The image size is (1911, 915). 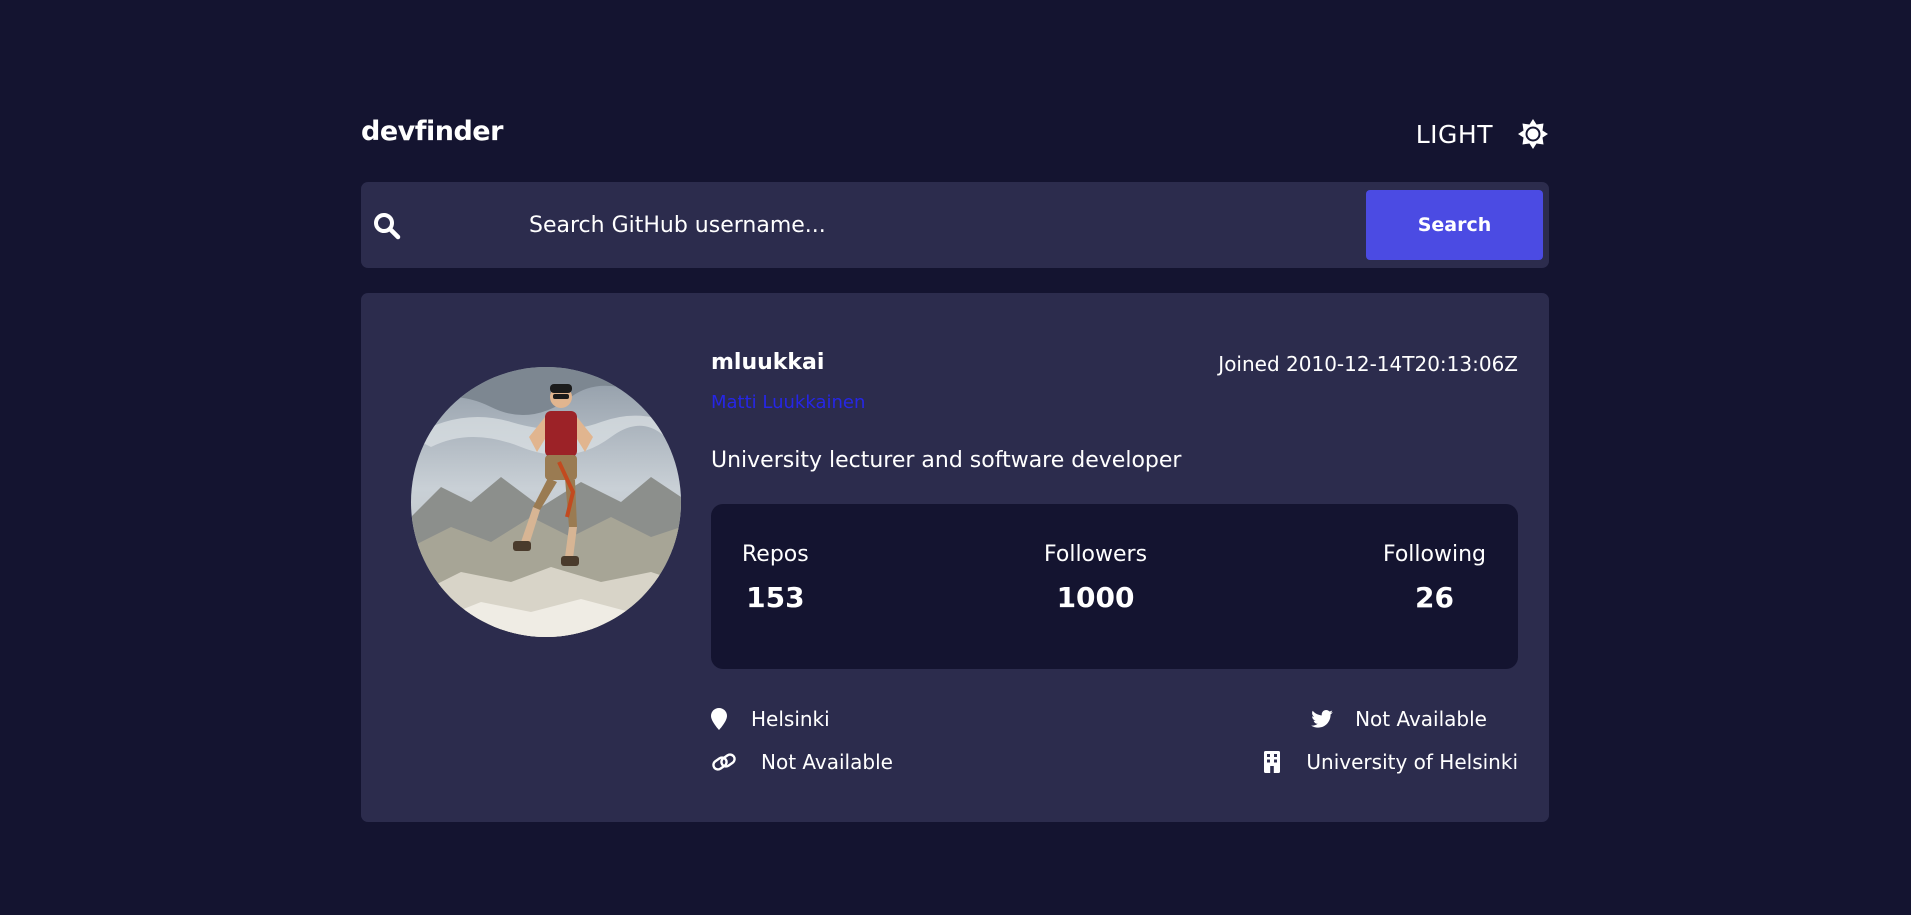 I want to click on company-text: University of Helsinki, so click(x=1412, y=762).